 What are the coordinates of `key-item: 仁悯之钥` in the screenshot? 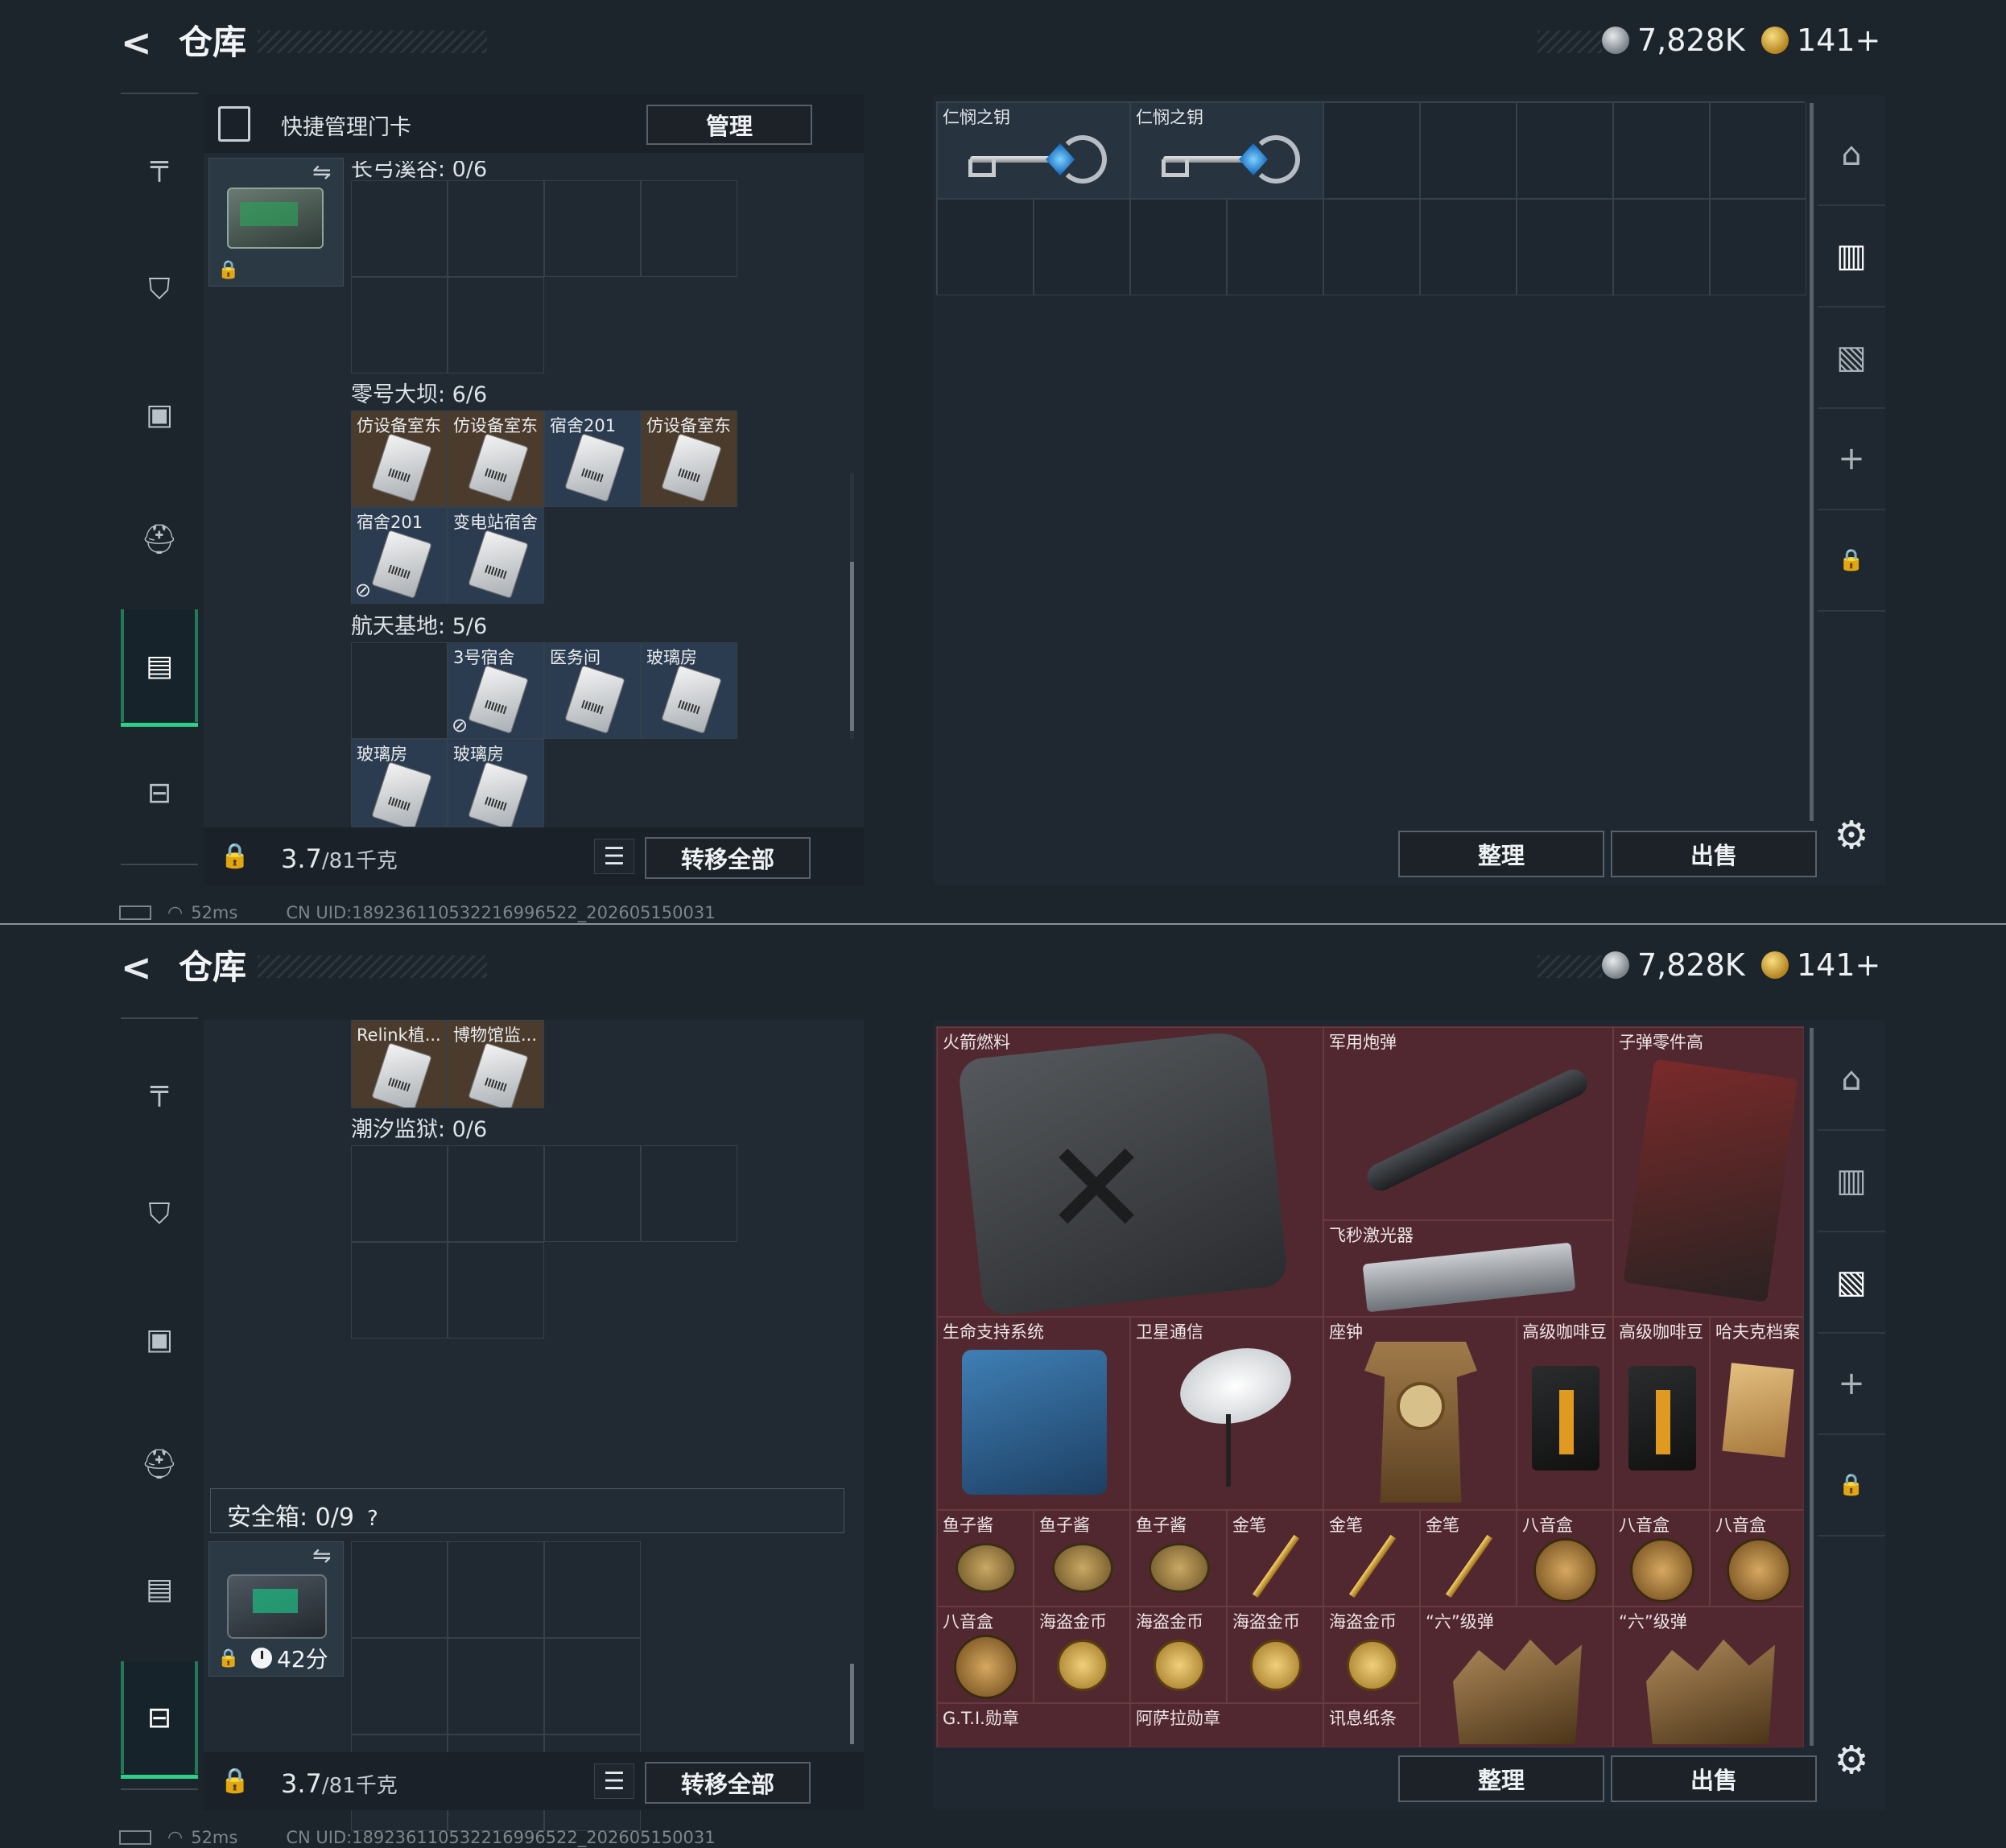 It's located at (1033, 151).